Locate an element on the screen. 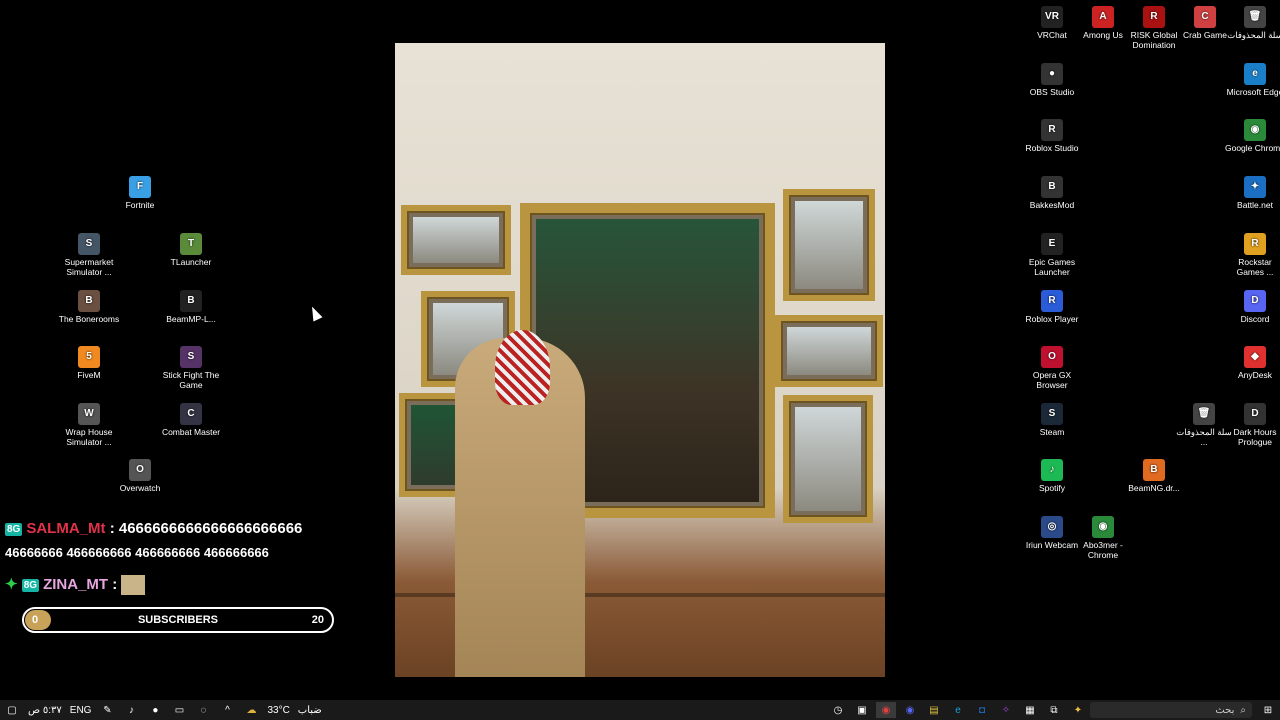 The width and height of the screenshot is (1280, 720). app-icon: C is located at coordinates (191, 414).